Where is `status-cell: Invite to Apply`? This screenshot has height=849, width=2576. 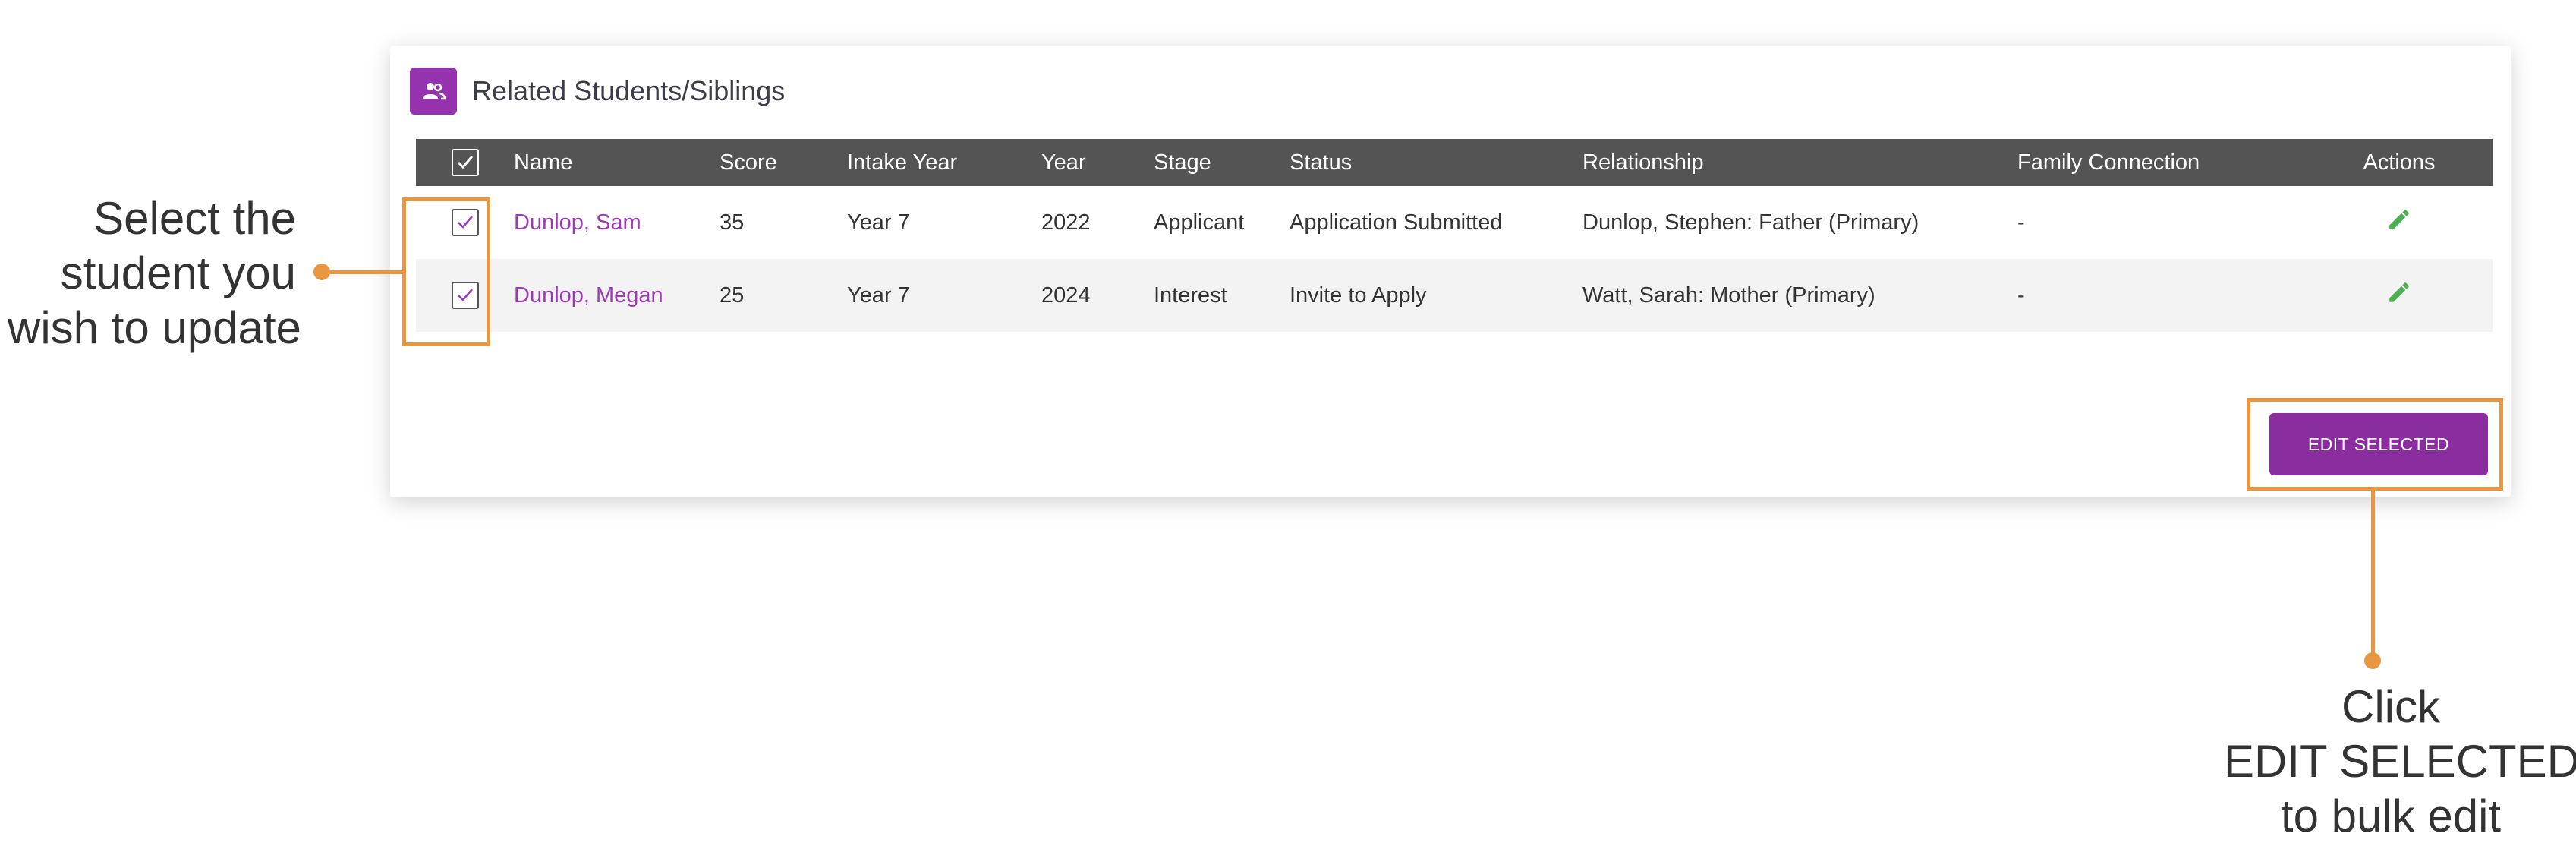
status-cell: Invite to Apply is located at coordinates (1358, 295).